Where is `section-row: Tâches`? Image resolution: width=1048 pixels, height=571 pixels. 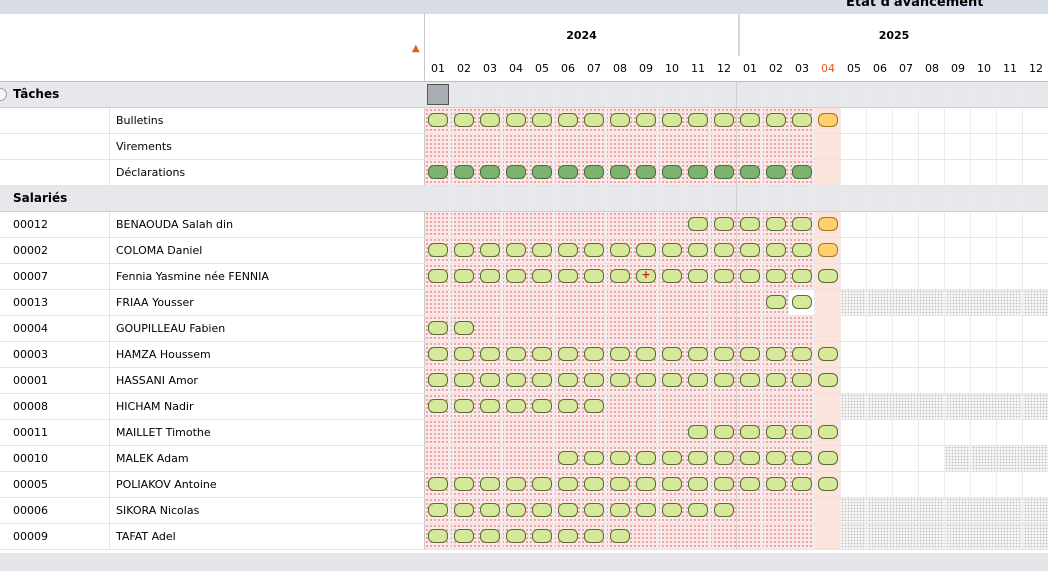 section-row: Tâches is located at coordinates (524, 95).